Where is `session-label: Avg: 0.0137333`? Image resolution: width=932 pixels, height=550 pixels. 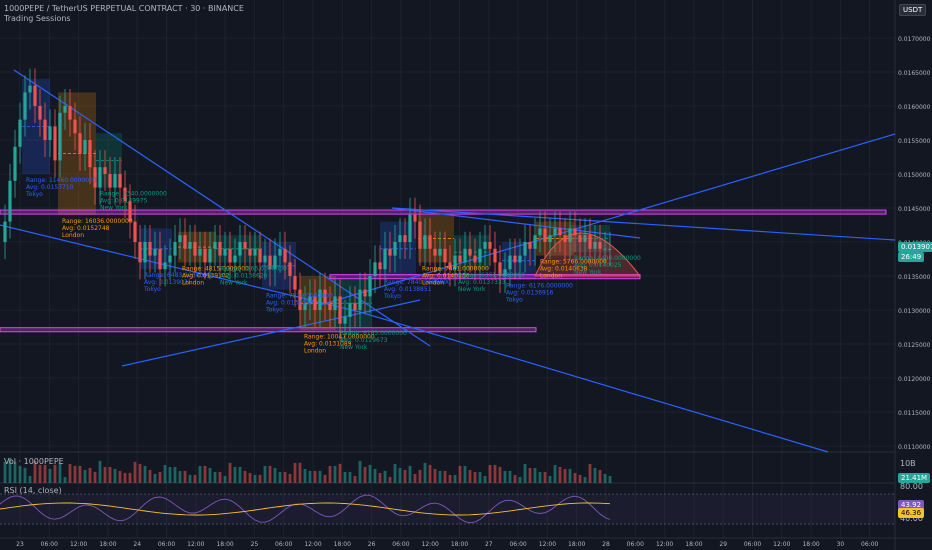 session-label: Avg: 0.0137333 is located at coordinates (482, 282).